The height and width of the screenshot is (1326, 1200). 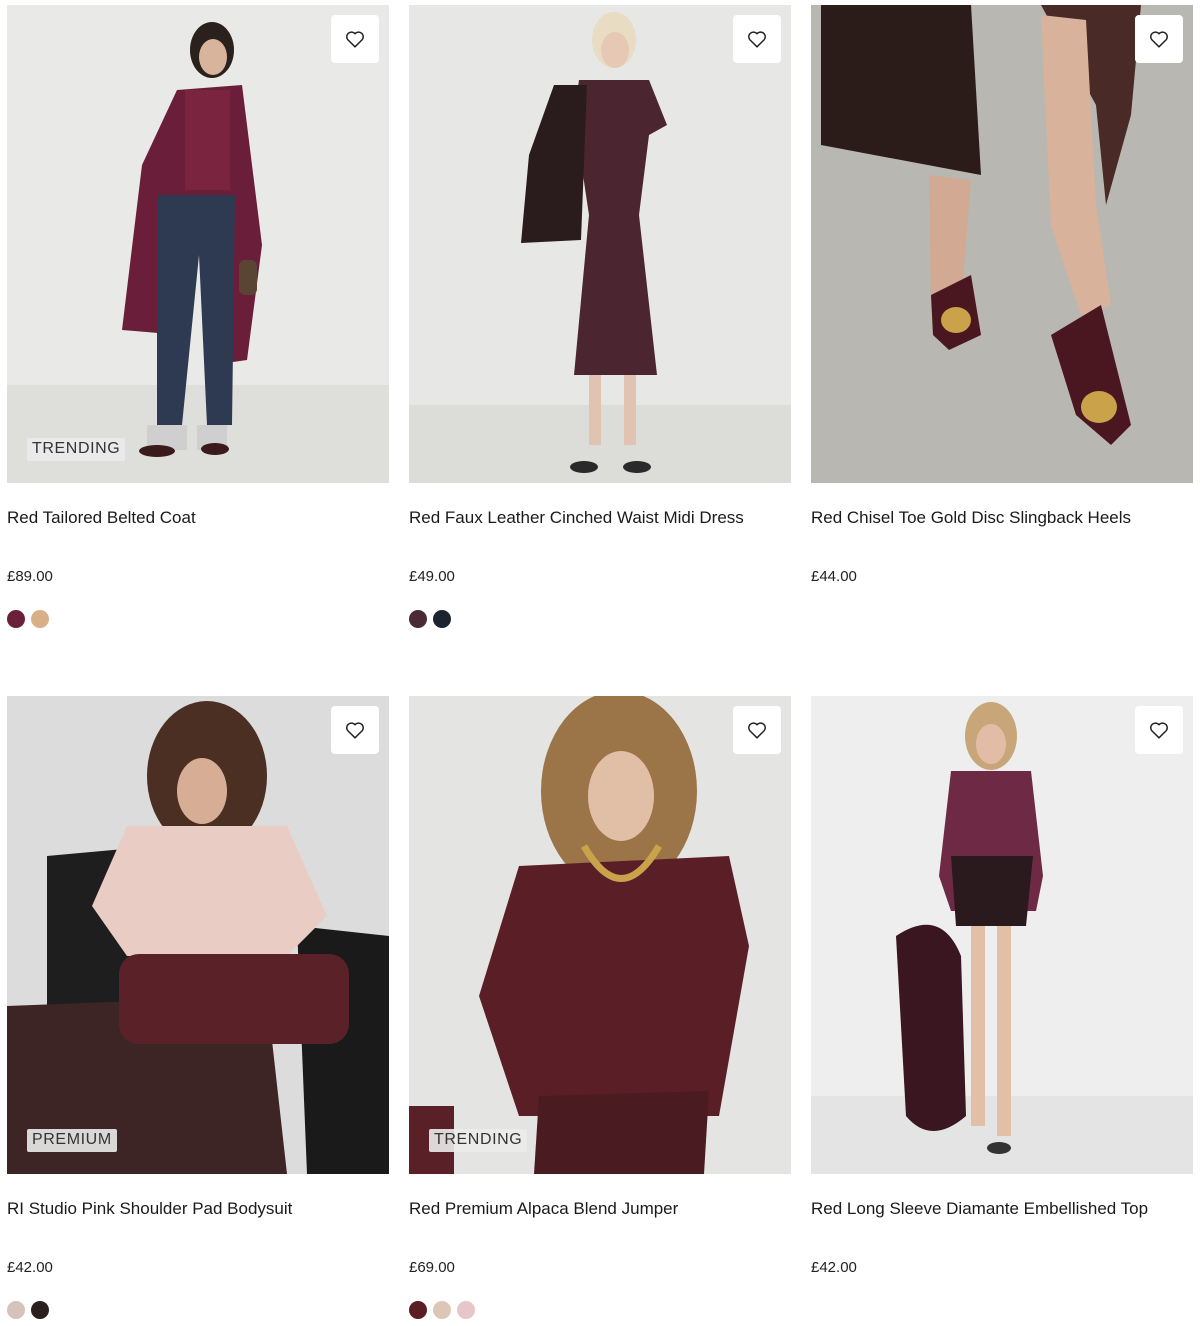 What do you see at coordinates (600, 1209) in the screenshot?
I see `product-name-link: Red Premium Alpaca Blend Jumper` at bounding box center [600, 1209].